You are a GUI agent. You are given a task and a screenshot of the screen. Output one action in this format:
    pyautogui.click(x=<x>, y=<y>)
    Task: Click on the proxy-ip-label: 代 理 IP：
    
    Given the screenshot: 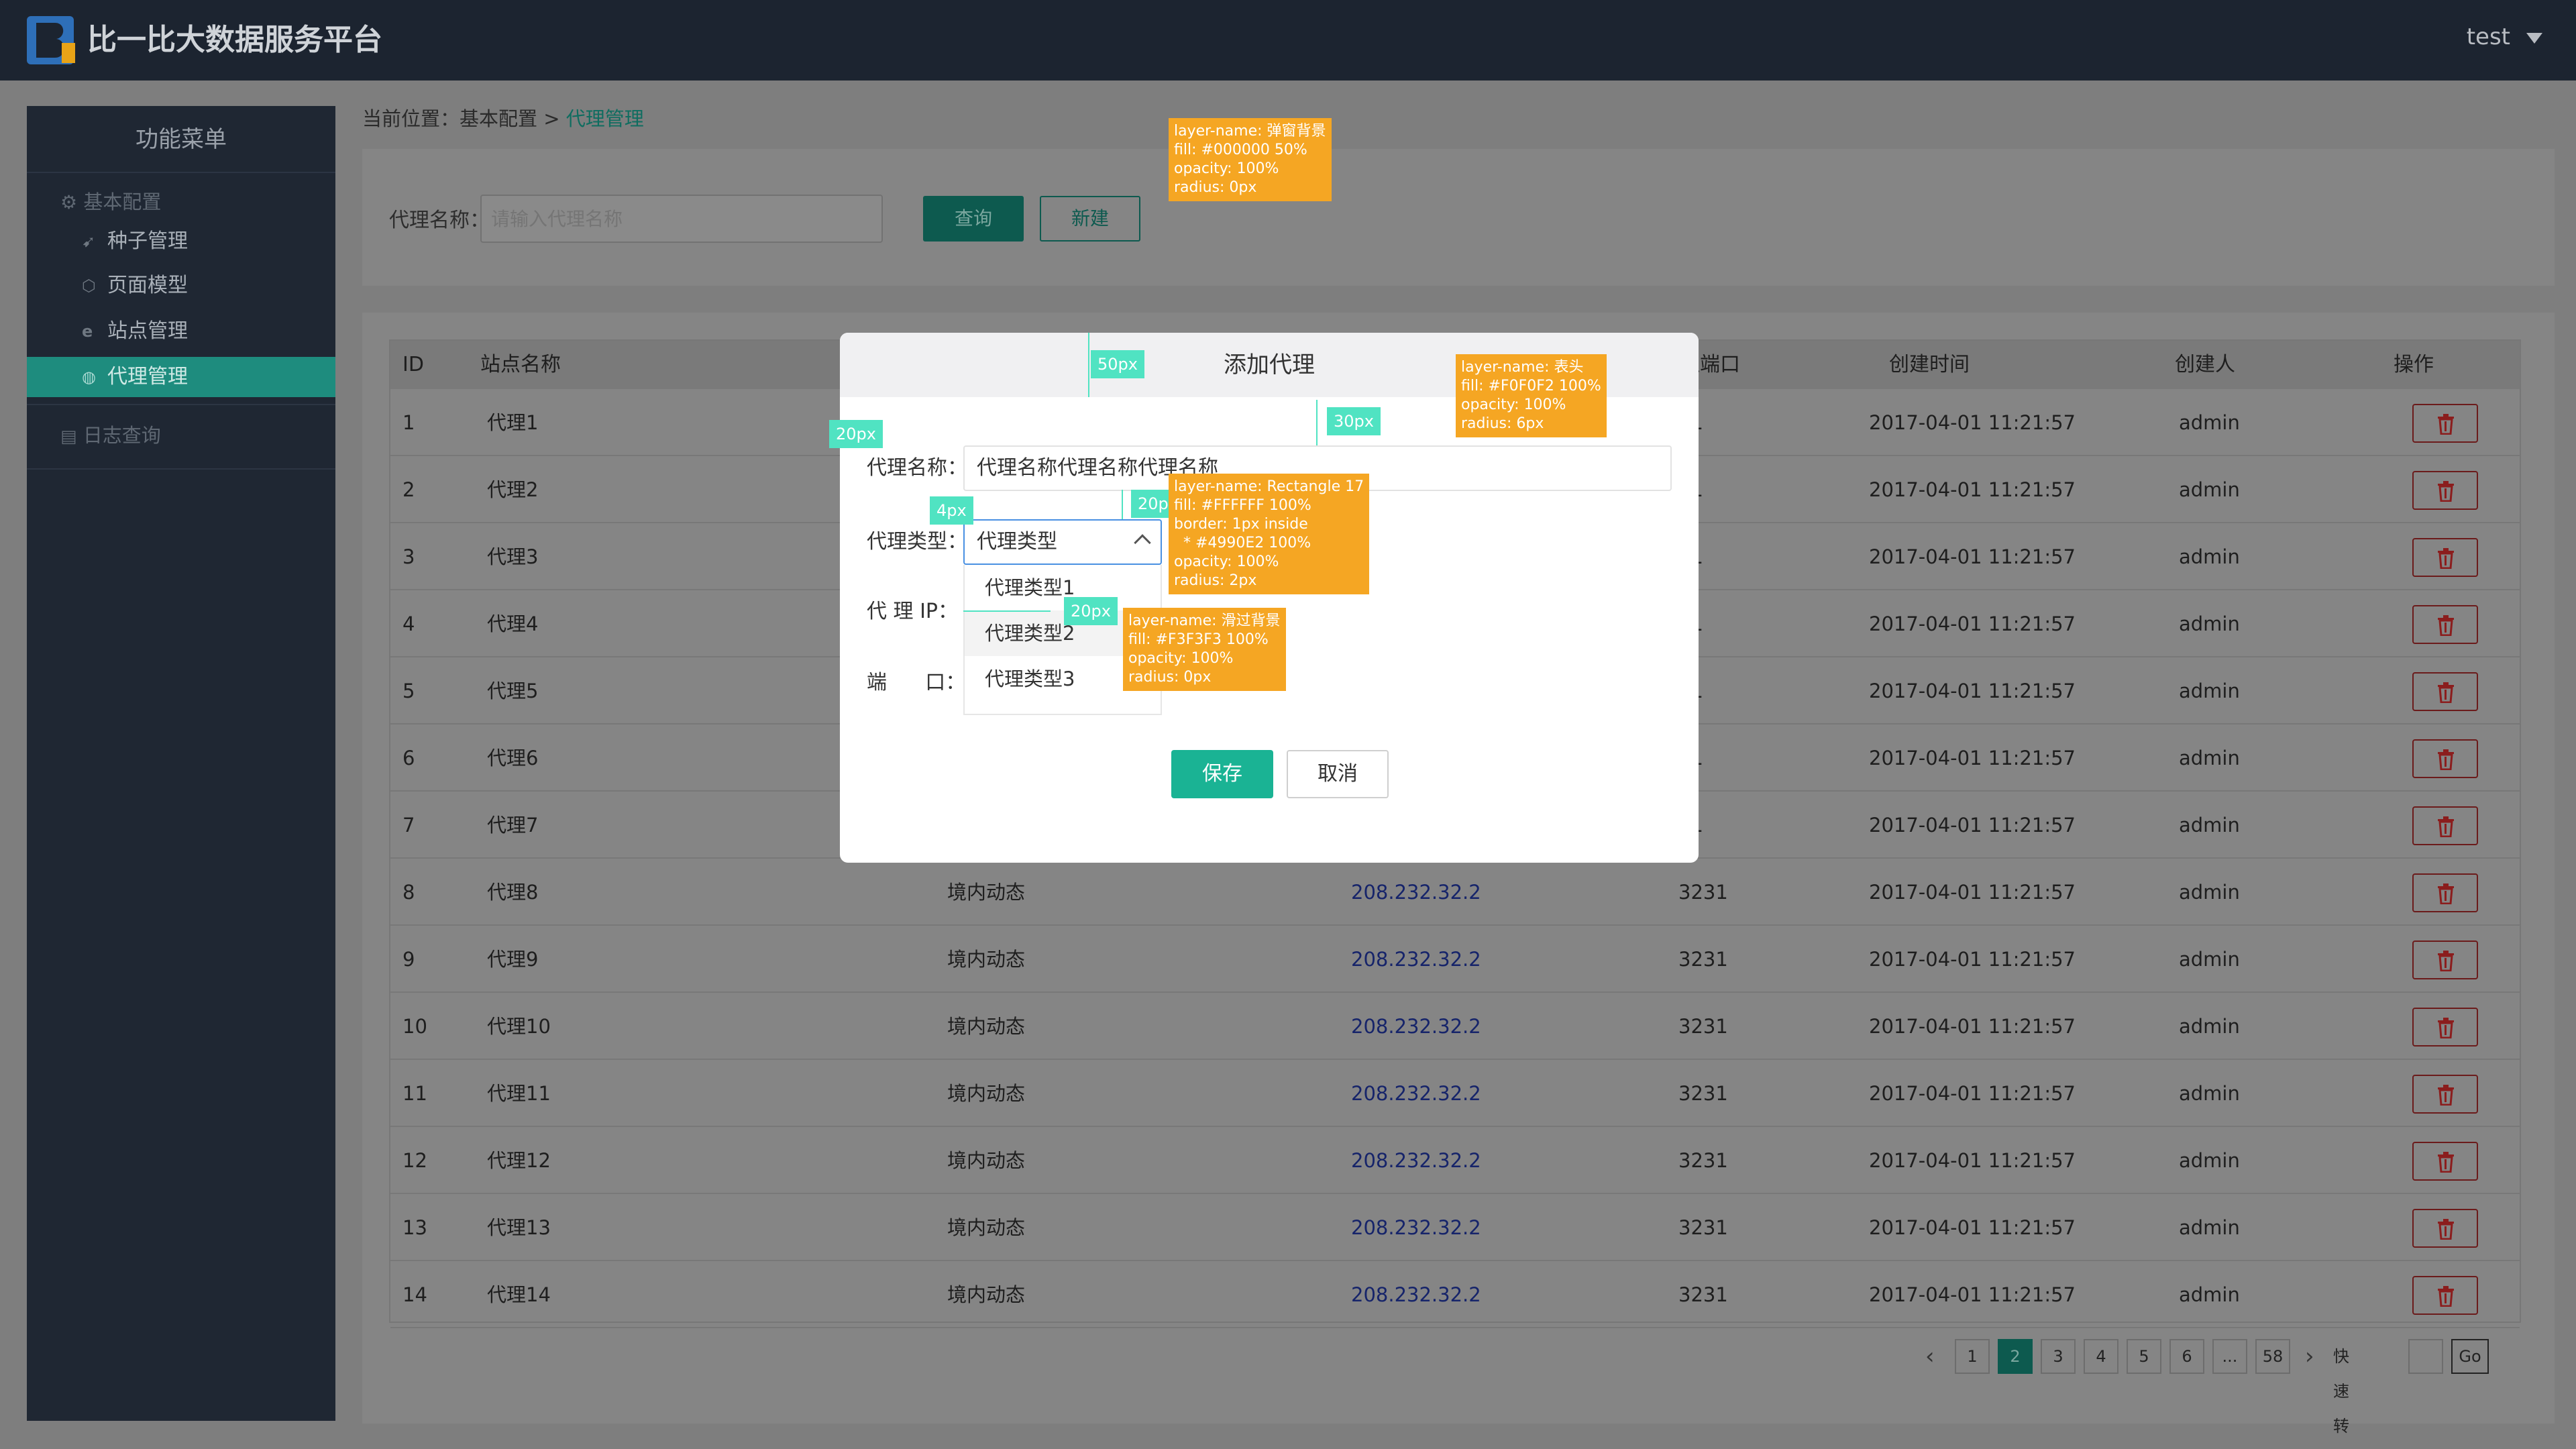 What is the action you would take?
    pyautogui.click(x=913, y=611)
    